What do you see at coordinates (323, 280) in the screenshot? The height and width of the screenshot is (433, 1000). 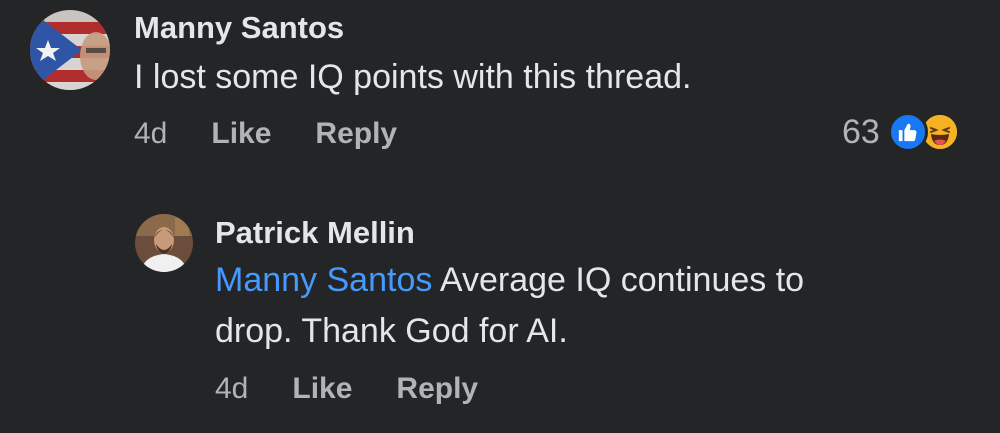 I see `mention-link: Manny Santos` at bounding box center [323, 280].